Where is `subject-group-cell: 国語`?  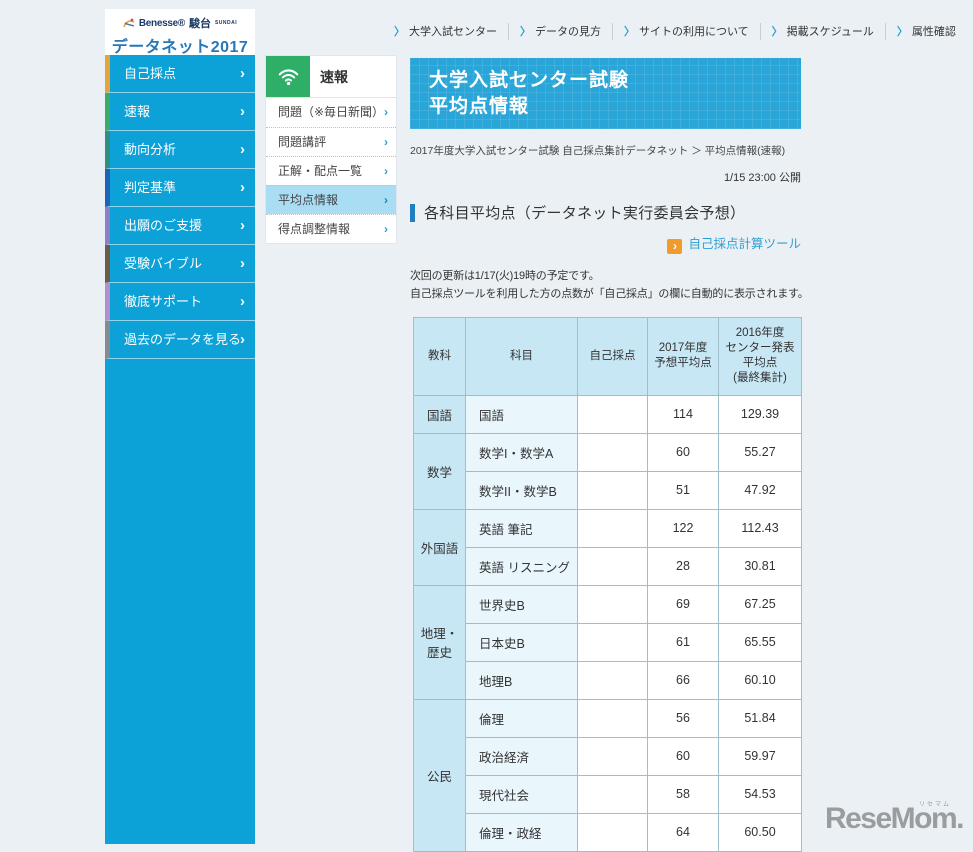 subject-group-cell: 国語 is located at coordinates (439, 414).